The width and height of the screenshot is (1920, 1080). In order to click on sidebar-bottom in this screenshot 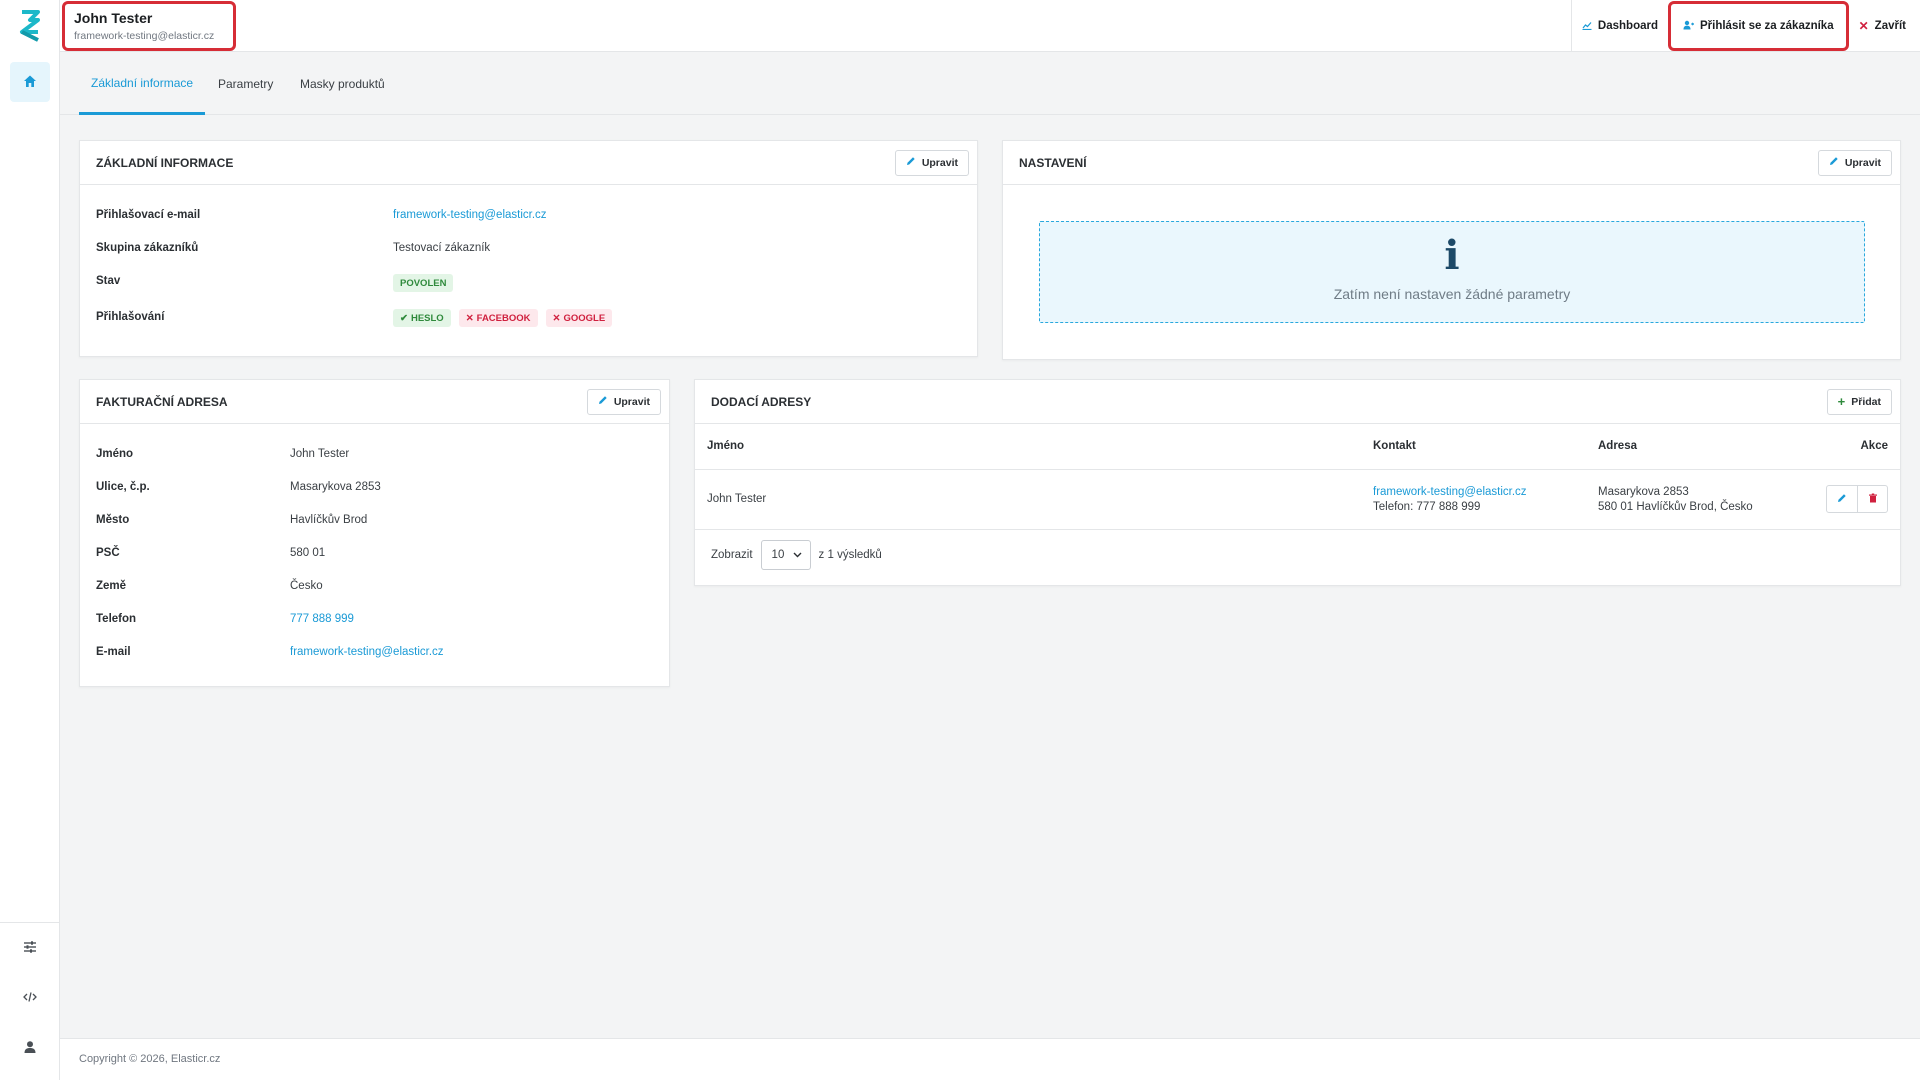, I will do `click(30, 997)`.